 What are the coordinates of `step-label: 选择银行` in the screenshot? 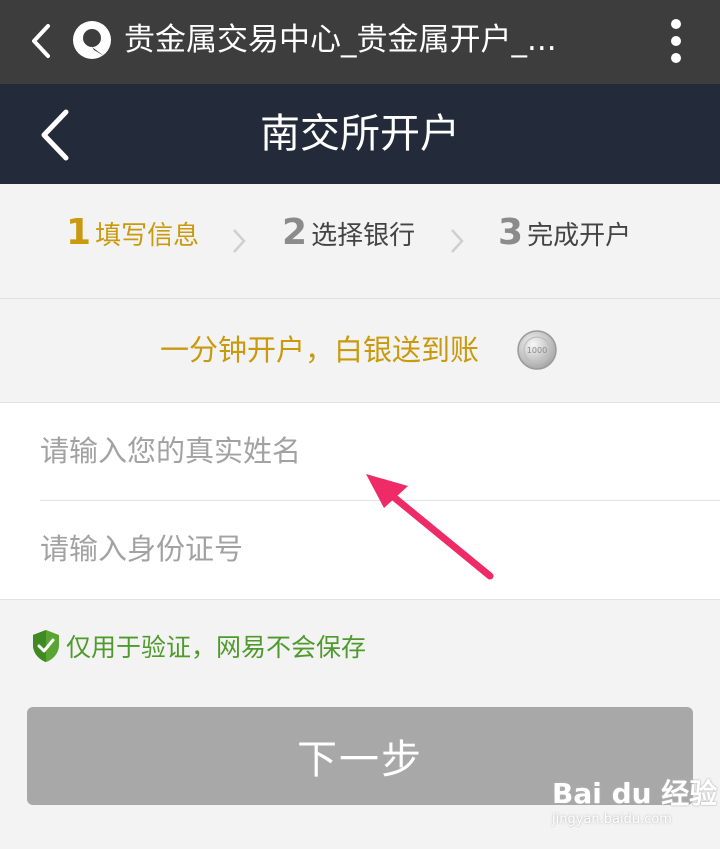 It's located at (363, 236).